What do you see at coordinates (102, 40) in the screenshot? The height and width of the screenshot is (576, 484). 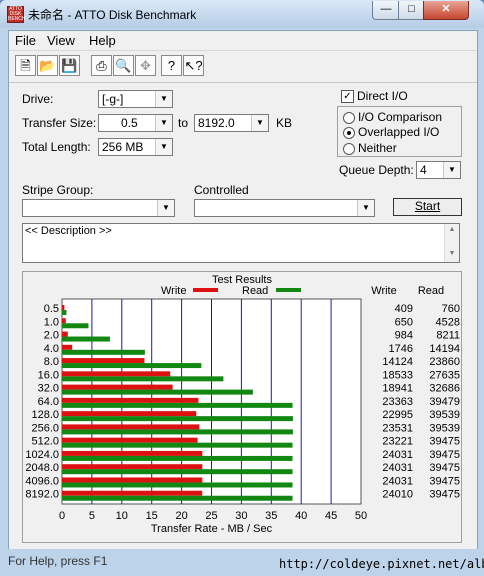 I see `menu-help: Help` at bounding box center [102, 40].